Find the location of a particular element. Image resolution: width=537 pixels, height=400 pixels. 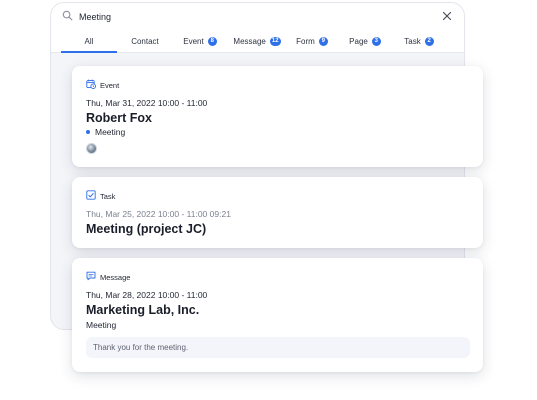

close-icon is located at coordinates (447, 17).